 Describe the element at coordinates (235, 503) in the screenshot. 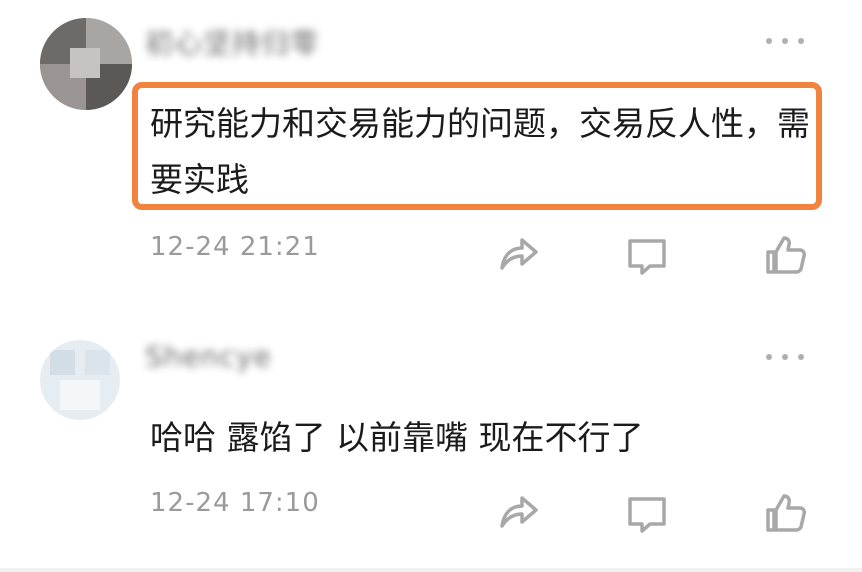

I see `timestamp: 12-24 17:10` at that location.